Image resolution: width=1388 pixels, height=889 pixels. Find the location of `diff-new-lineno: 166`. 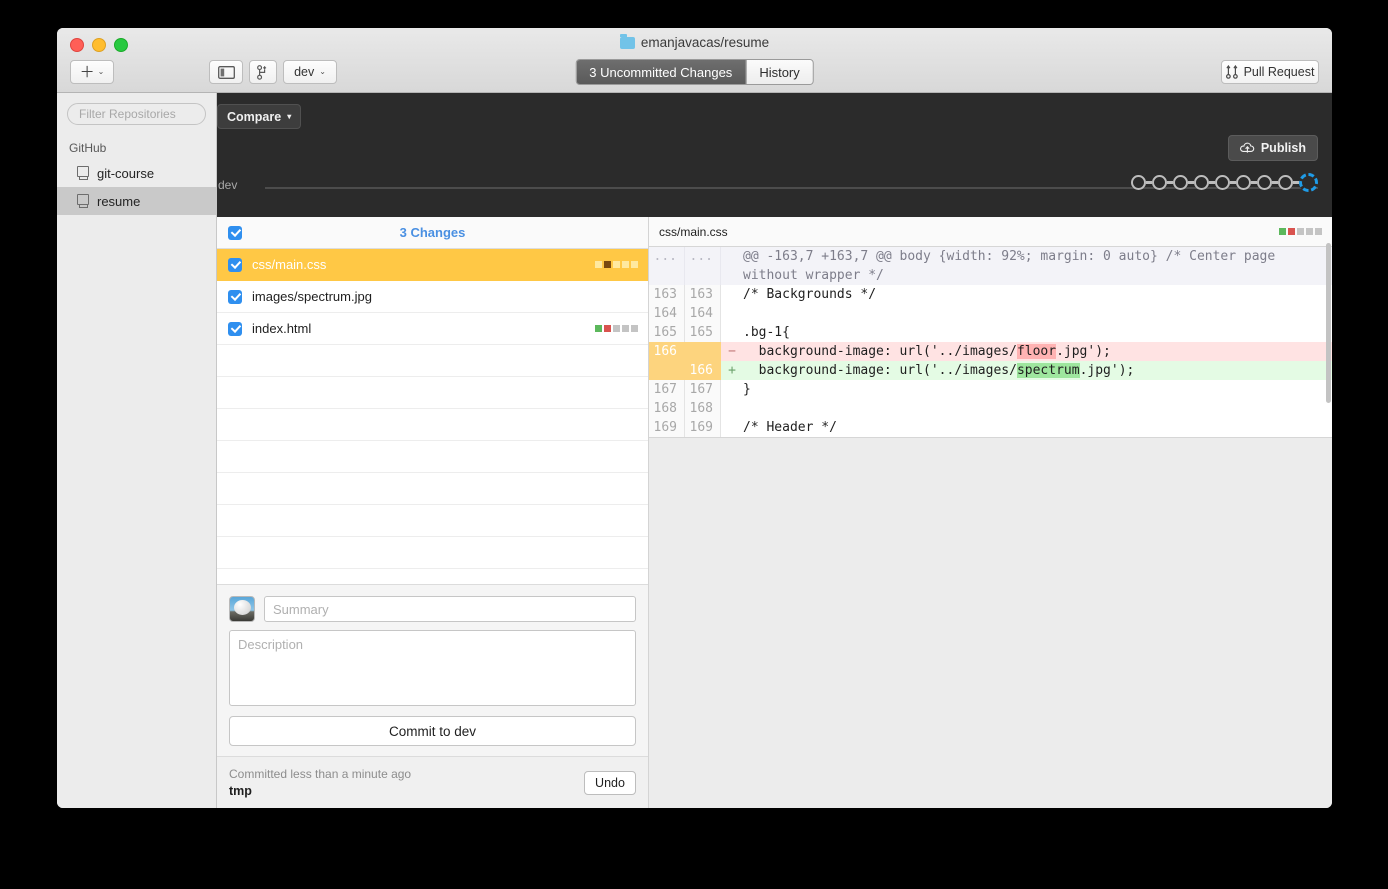

diff-new-lineno: 166 is located at coordinates (703, 370).